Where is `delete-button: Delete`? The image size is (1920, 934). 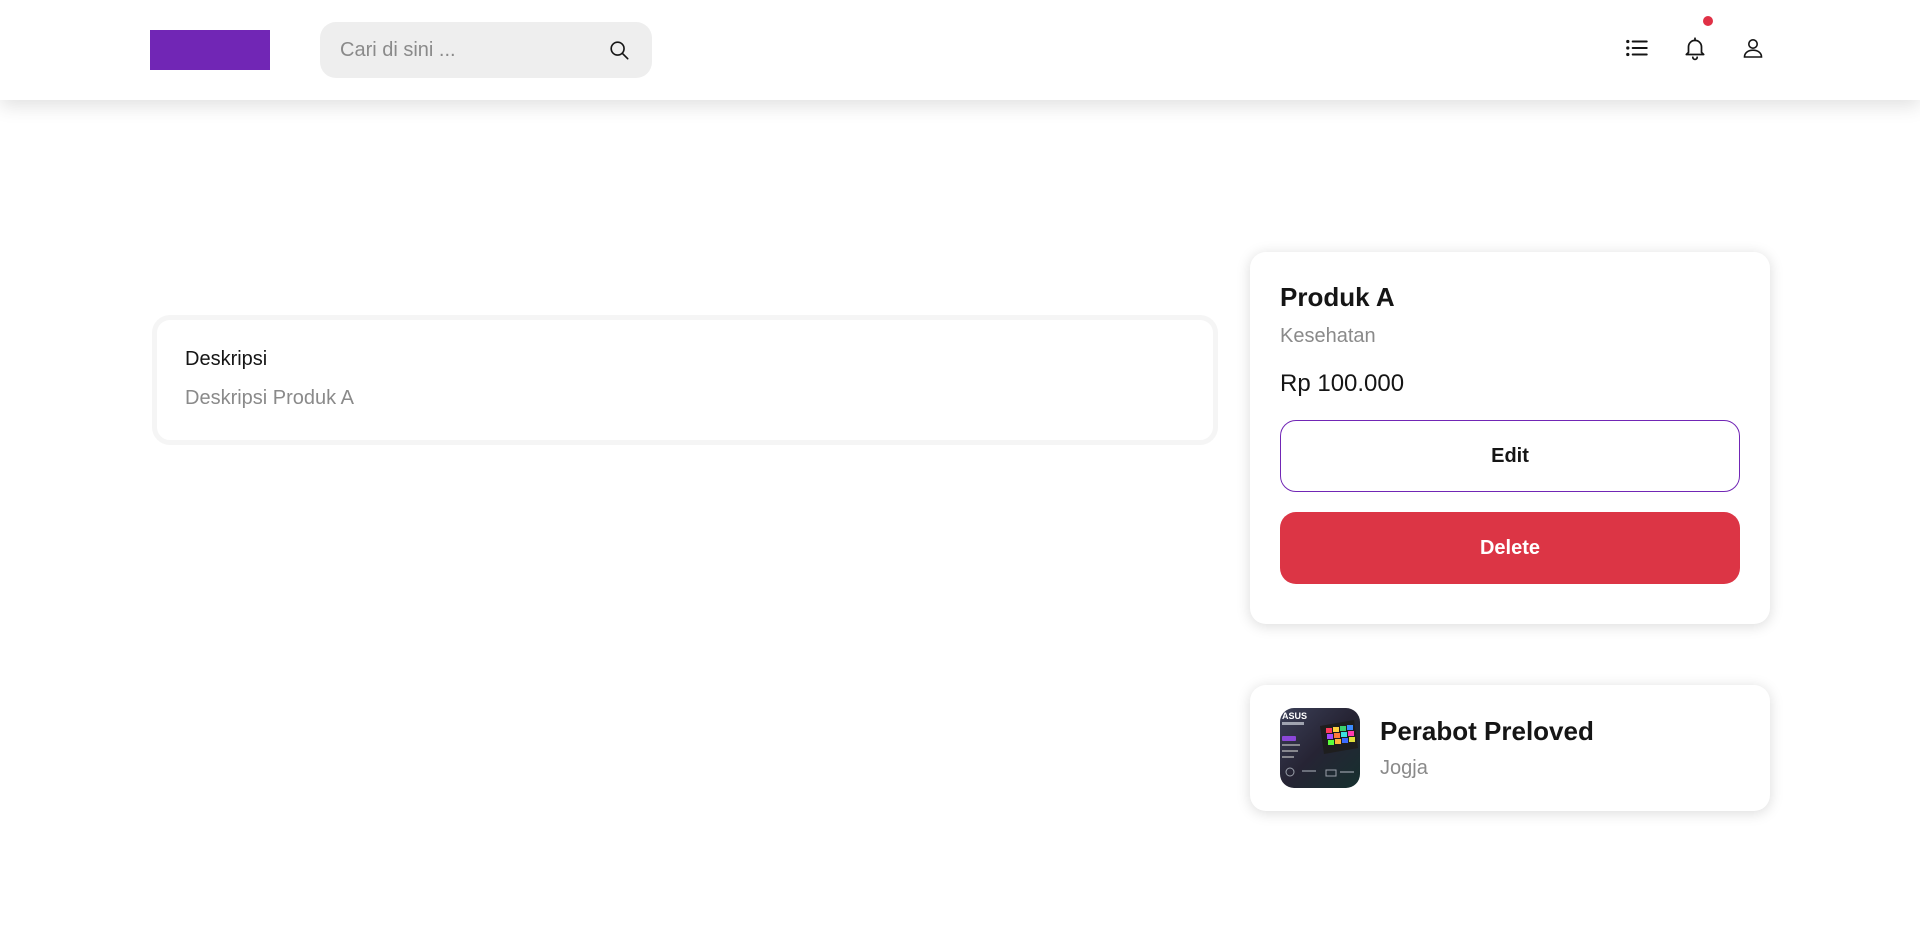 delete-button: Delete is located at coordinates (1510, 548).